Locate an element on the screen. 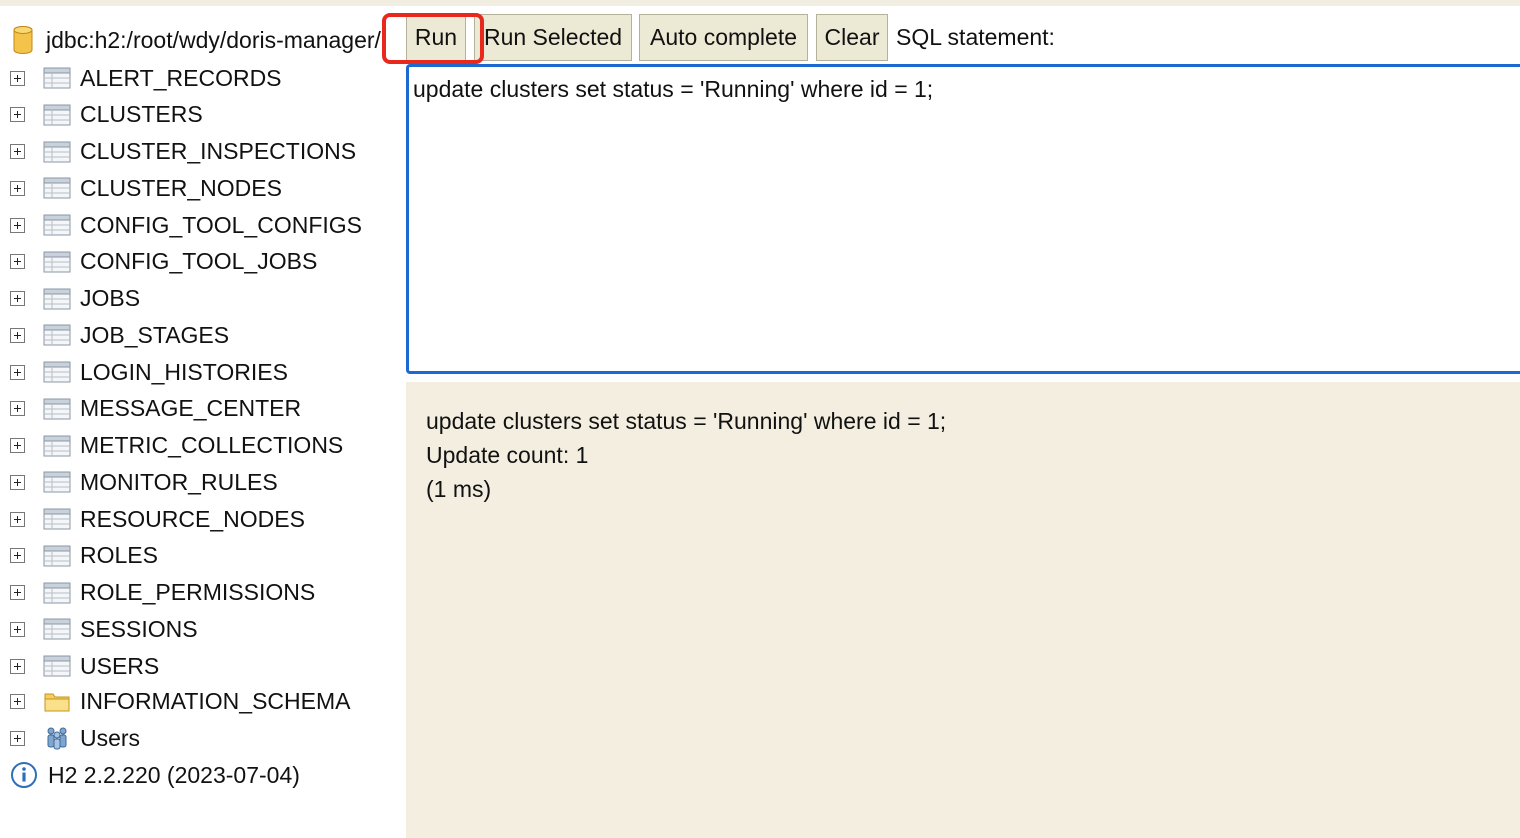 The width and height of the screenshot is (1520, 838). tree-item-label: RESOURCE_NODES is located at coordinates (192, 518).